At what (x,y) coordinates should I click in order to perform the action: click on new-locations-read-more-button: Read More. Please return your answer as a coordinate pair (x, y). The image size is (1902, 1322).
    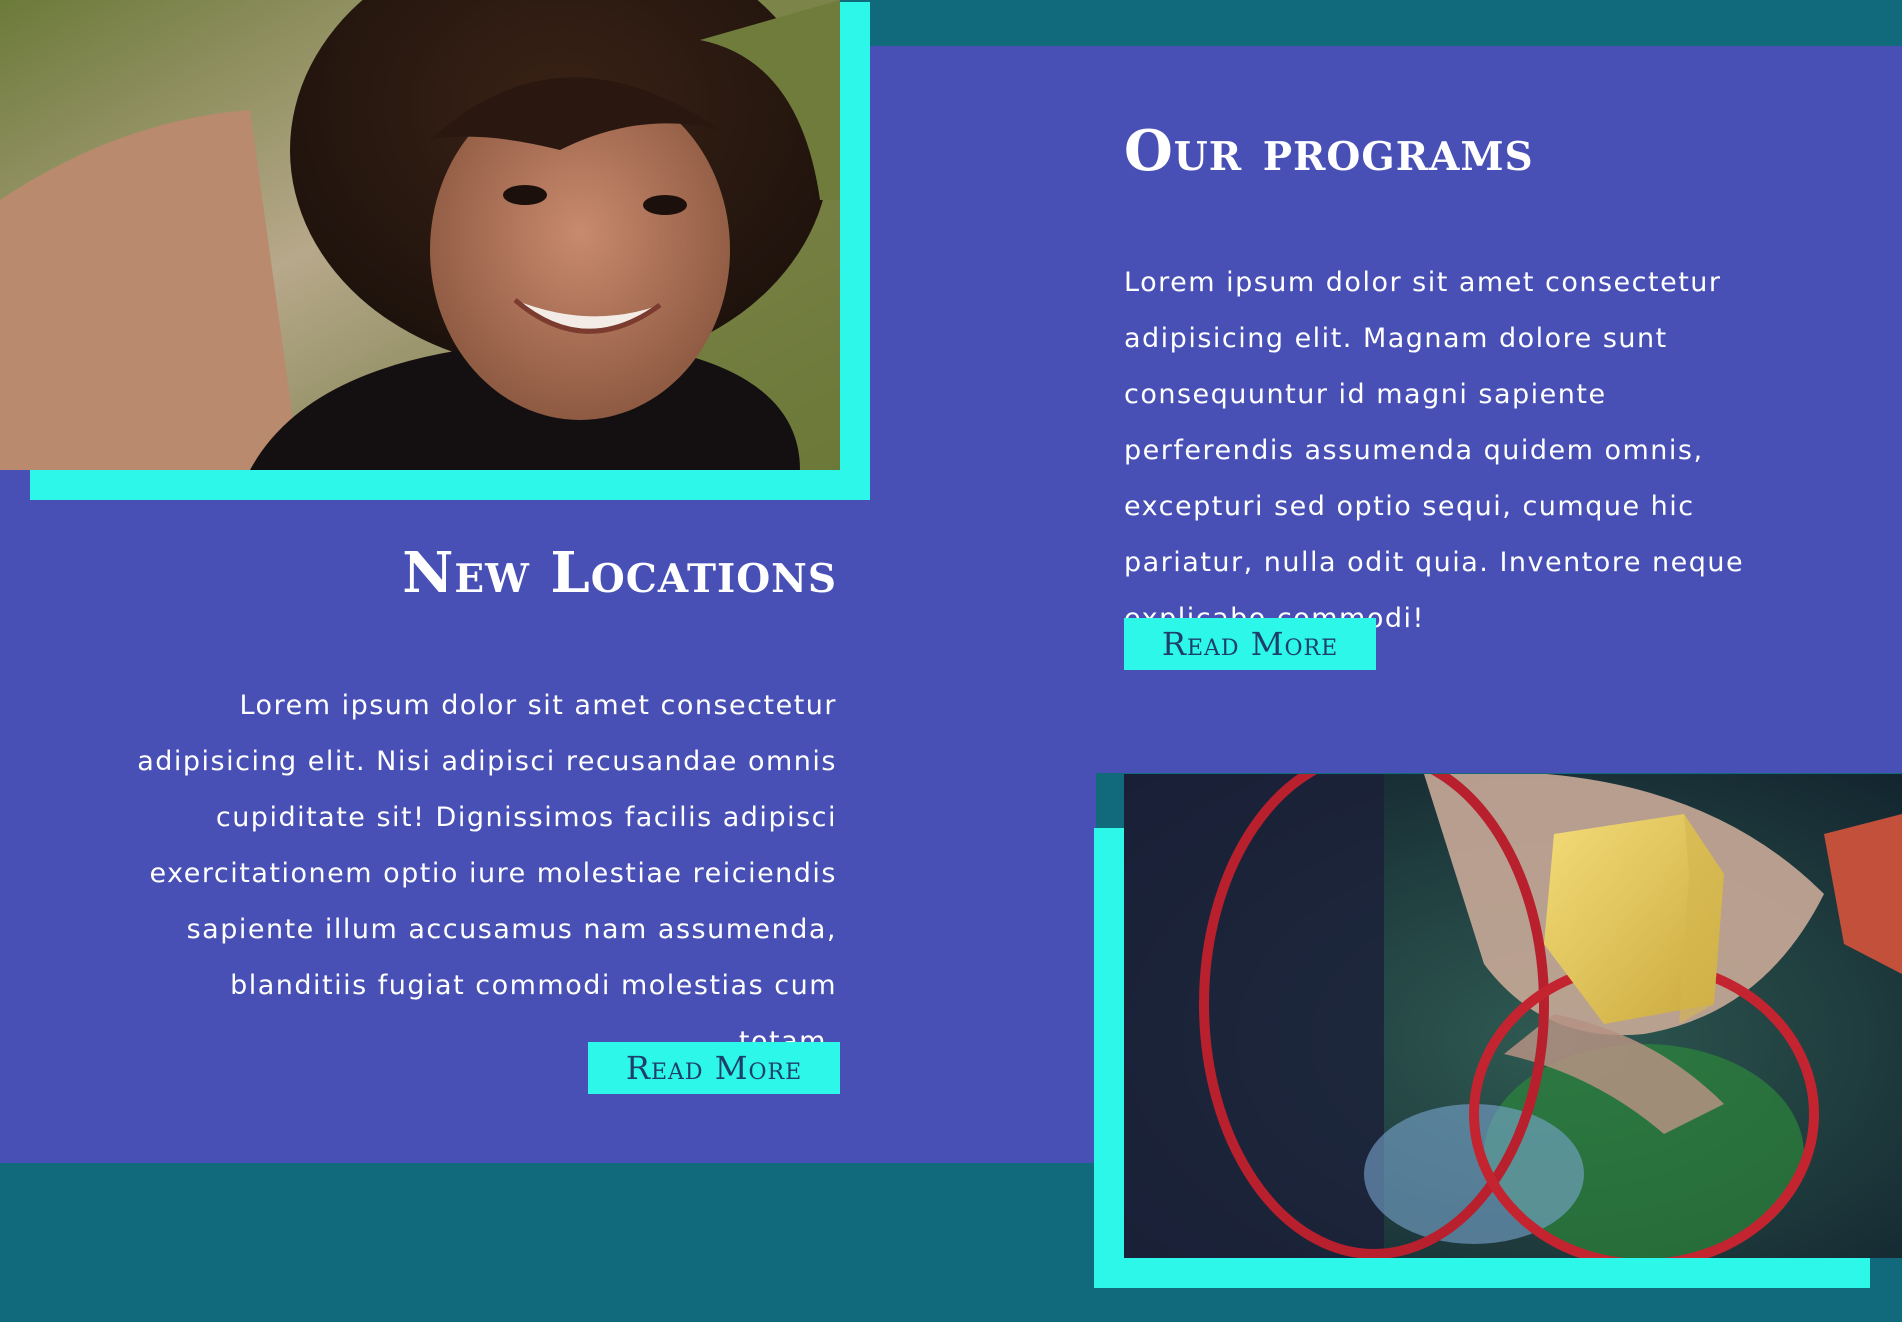
    Looking at the image, I should click on (714, 1068).